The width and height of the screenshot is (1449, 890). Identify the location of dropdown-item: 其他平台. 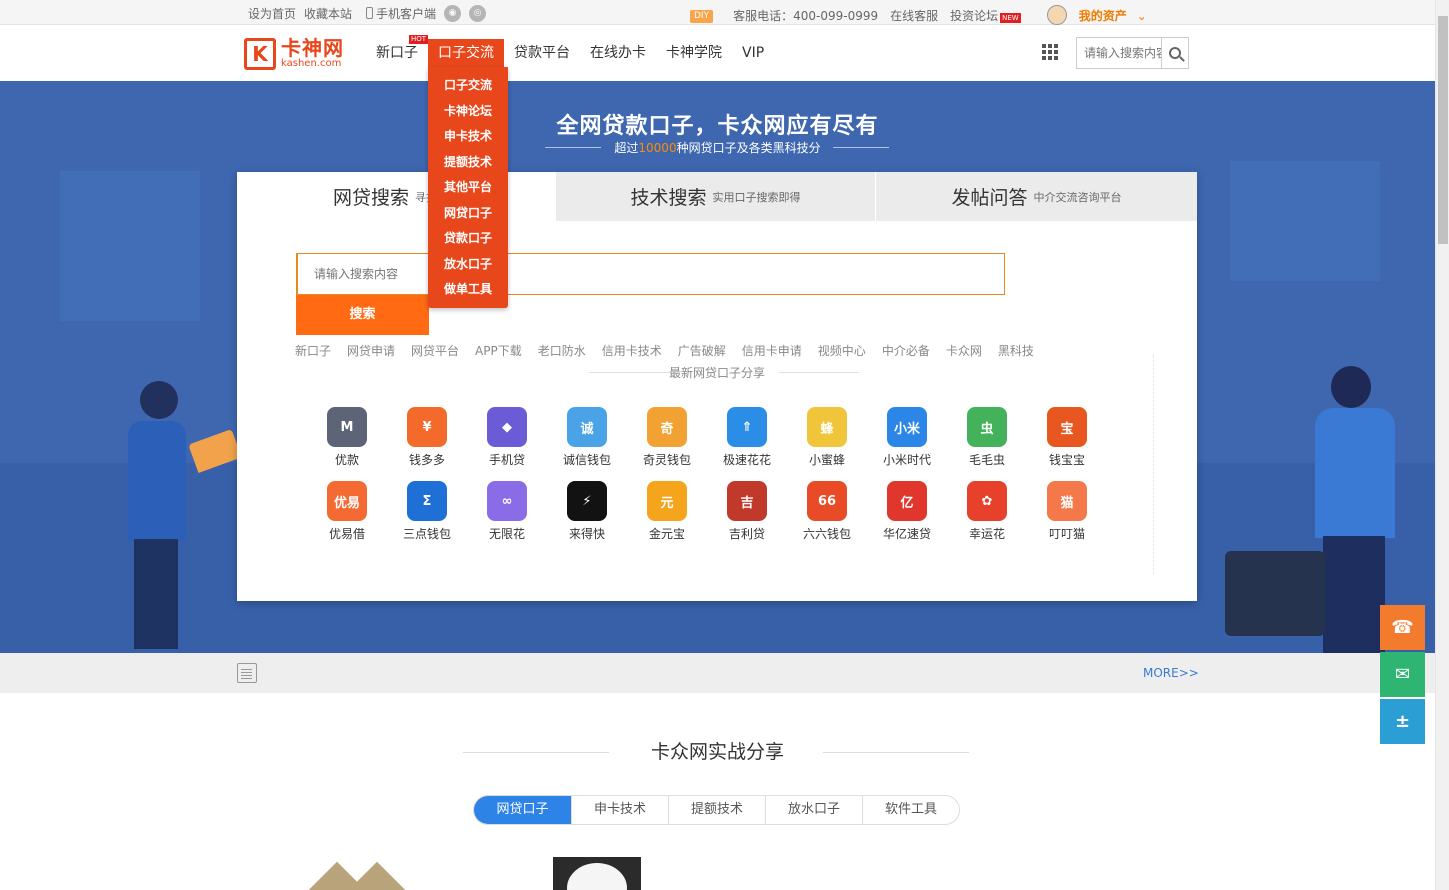
(468, 188).